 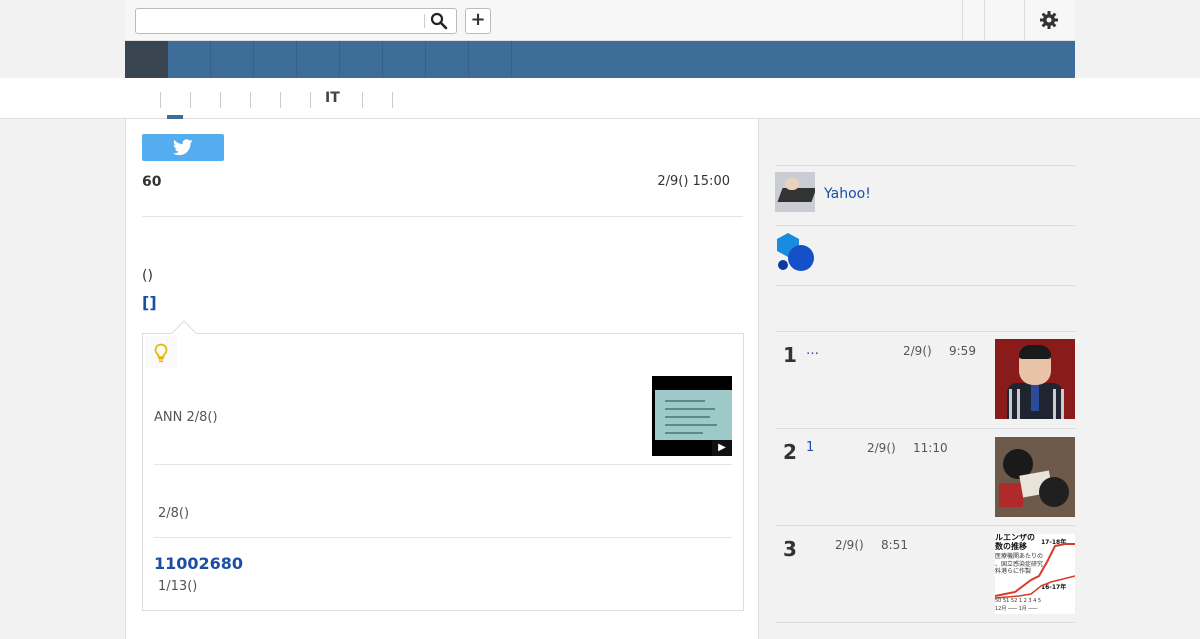 What do you see at coordinates (722, 448) in the screenshot?
I see `play-icon: ▶` at bounding box center [722, 448].